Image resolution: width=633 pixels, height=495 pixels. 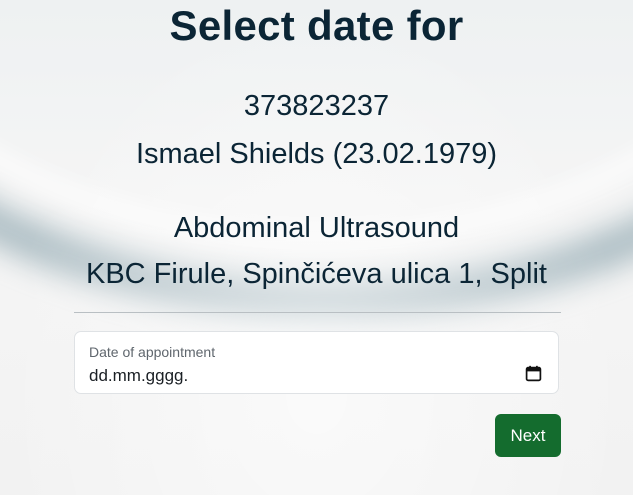 What do you see at coordinates (528, 435) in the screenshot?
I see `next-button: Next` at bounding box center [528, 435].